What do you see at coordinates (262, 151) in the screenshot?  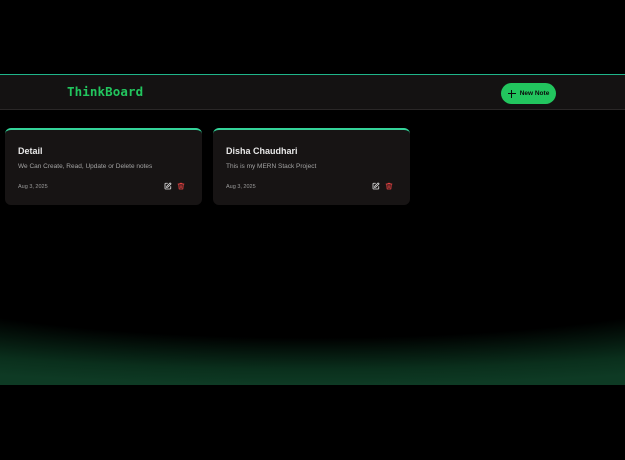 I see `note-title: Disha Chaudhari` at bounding box center [262, 151].